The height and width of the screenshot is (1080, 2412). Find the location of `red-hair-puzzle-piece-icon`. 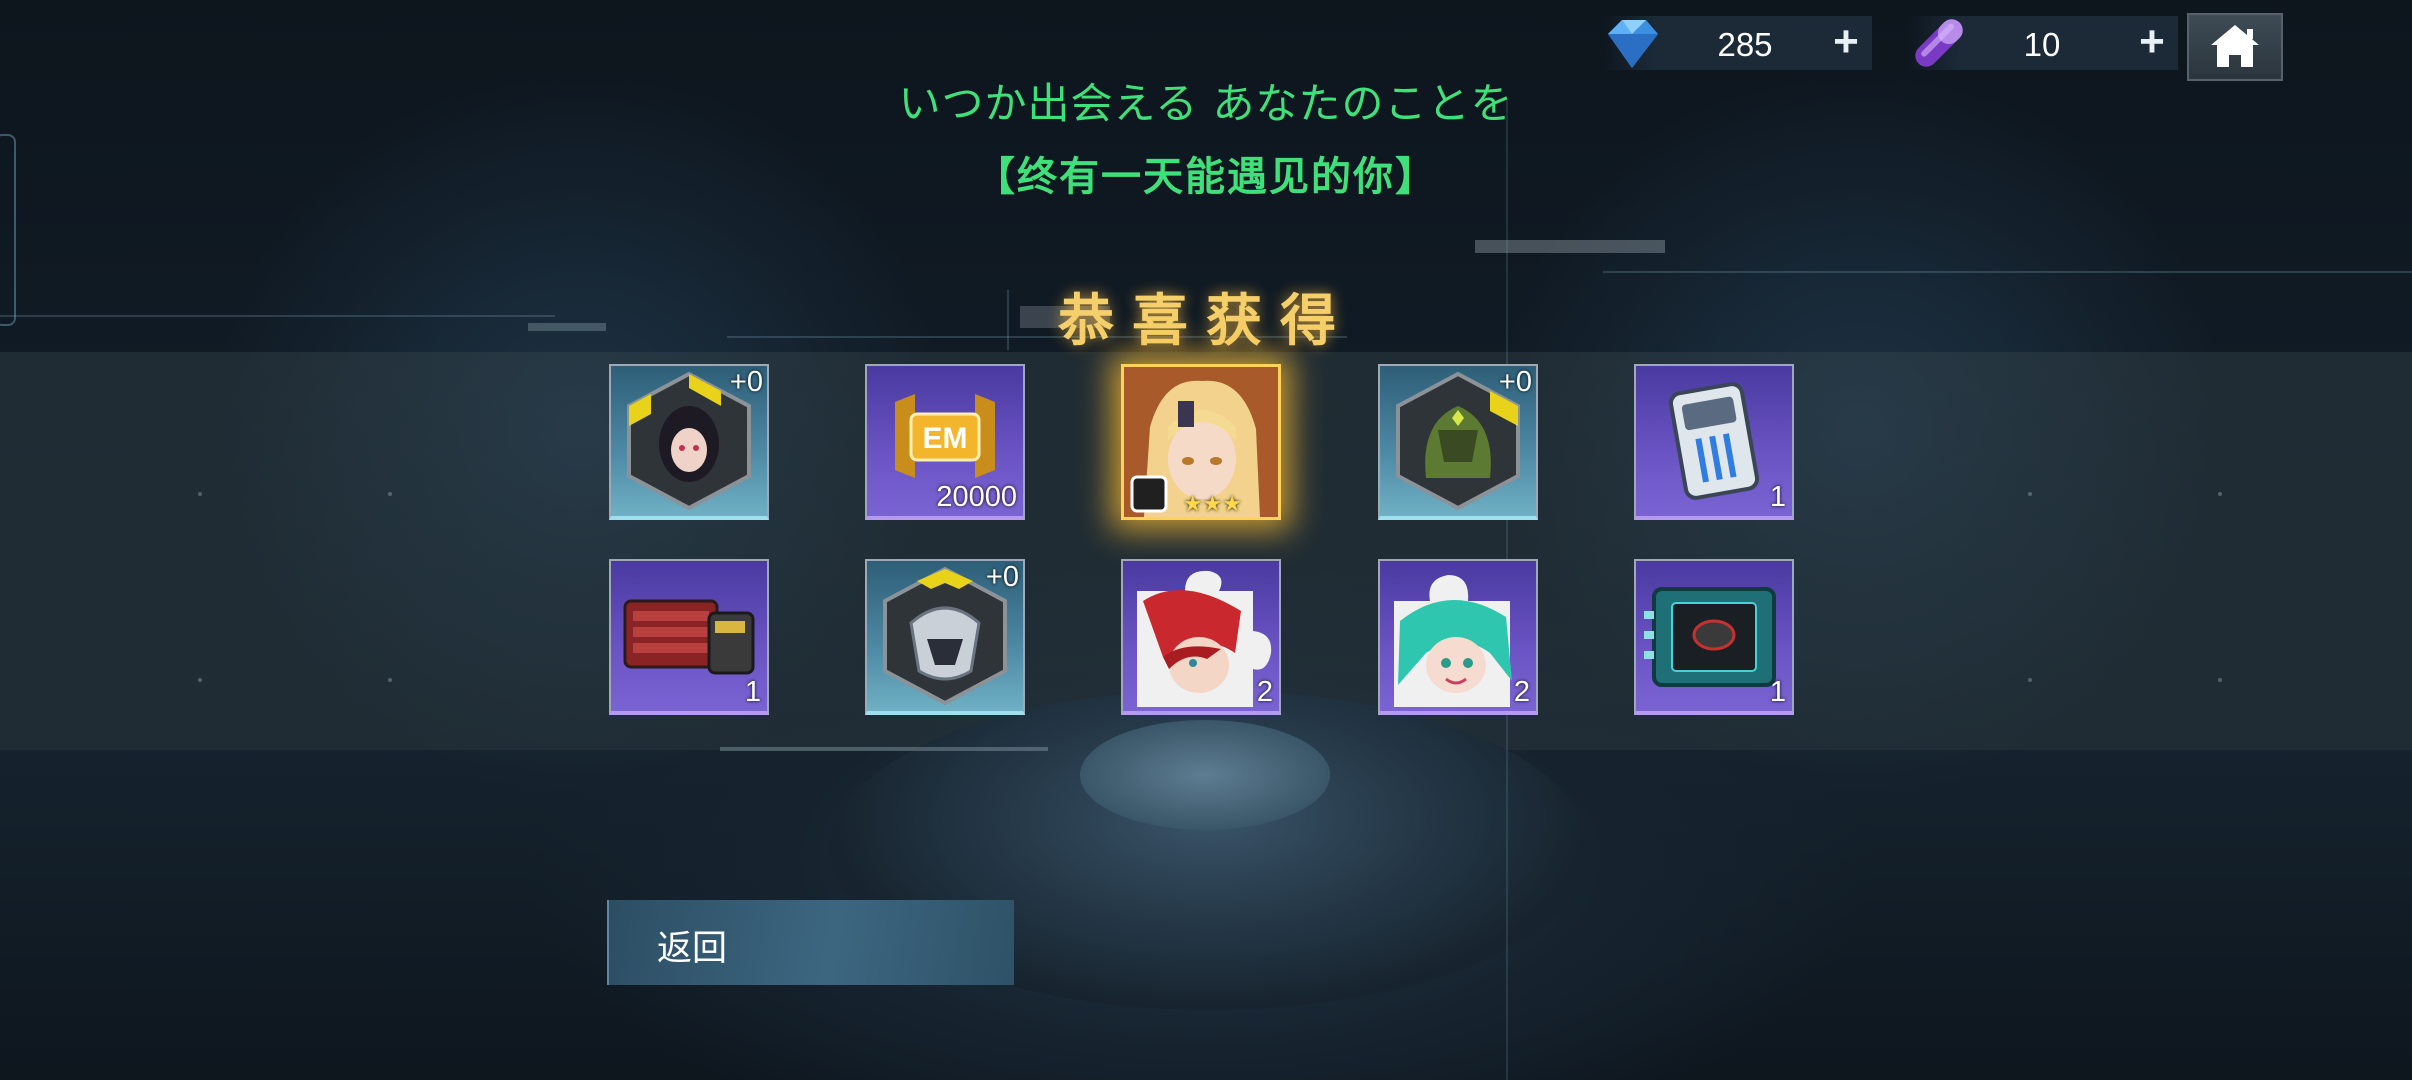

red-hair-puzzle-piece-icon is located at coordinates (1204, 638).